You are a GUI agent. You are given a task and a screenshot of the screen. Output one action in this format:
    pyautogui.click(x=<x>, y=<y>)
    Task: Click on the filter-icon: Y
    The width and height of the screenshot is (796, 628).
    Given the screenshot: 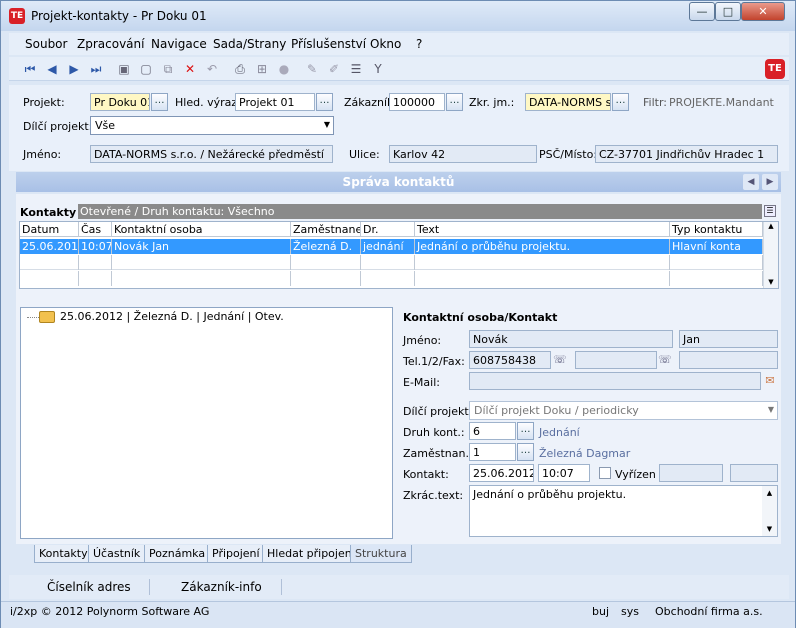 What is the action you would take?
    pyautogui.click(x=378, y=69)
    